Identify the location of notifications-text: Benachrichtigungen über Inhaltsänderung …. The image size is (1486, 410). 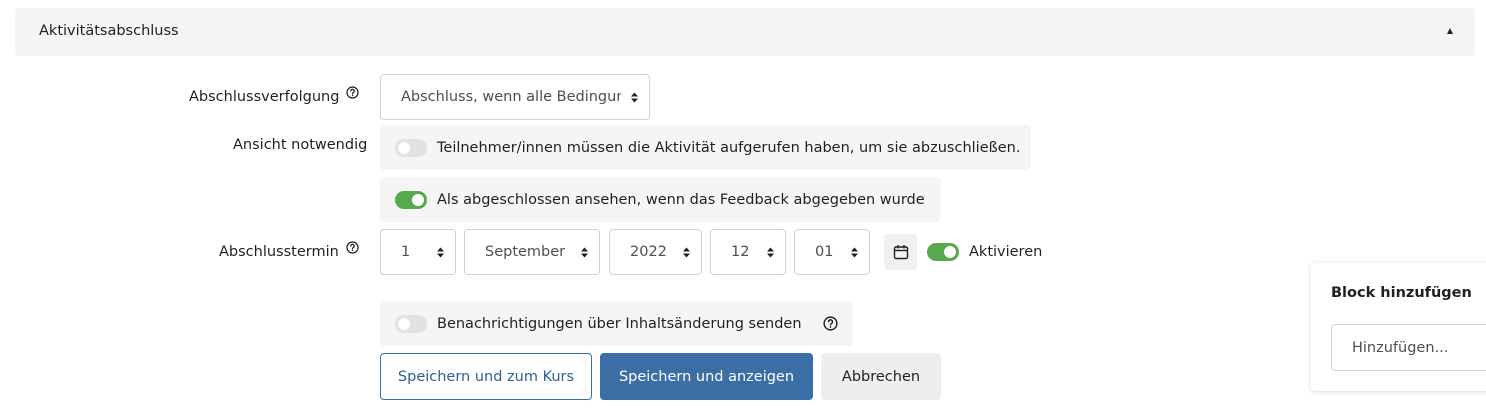
(619, 323).